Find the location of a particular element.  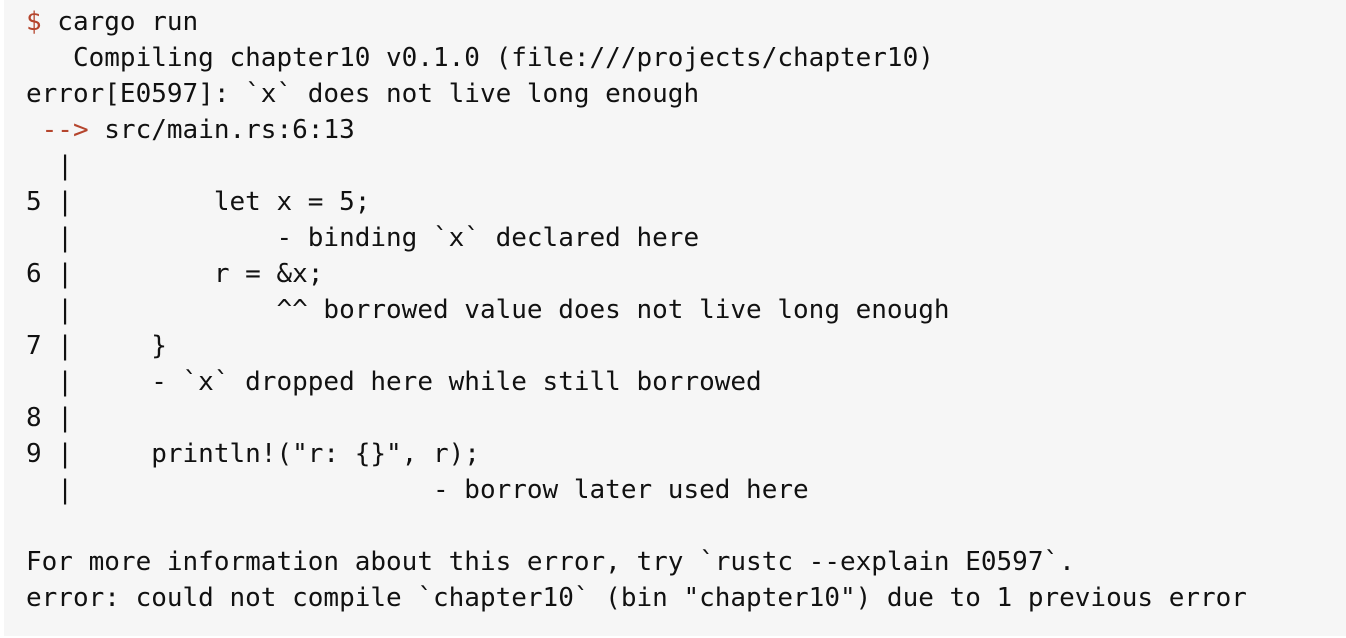

command-text: cargo run is located at coordinates (120, 22).